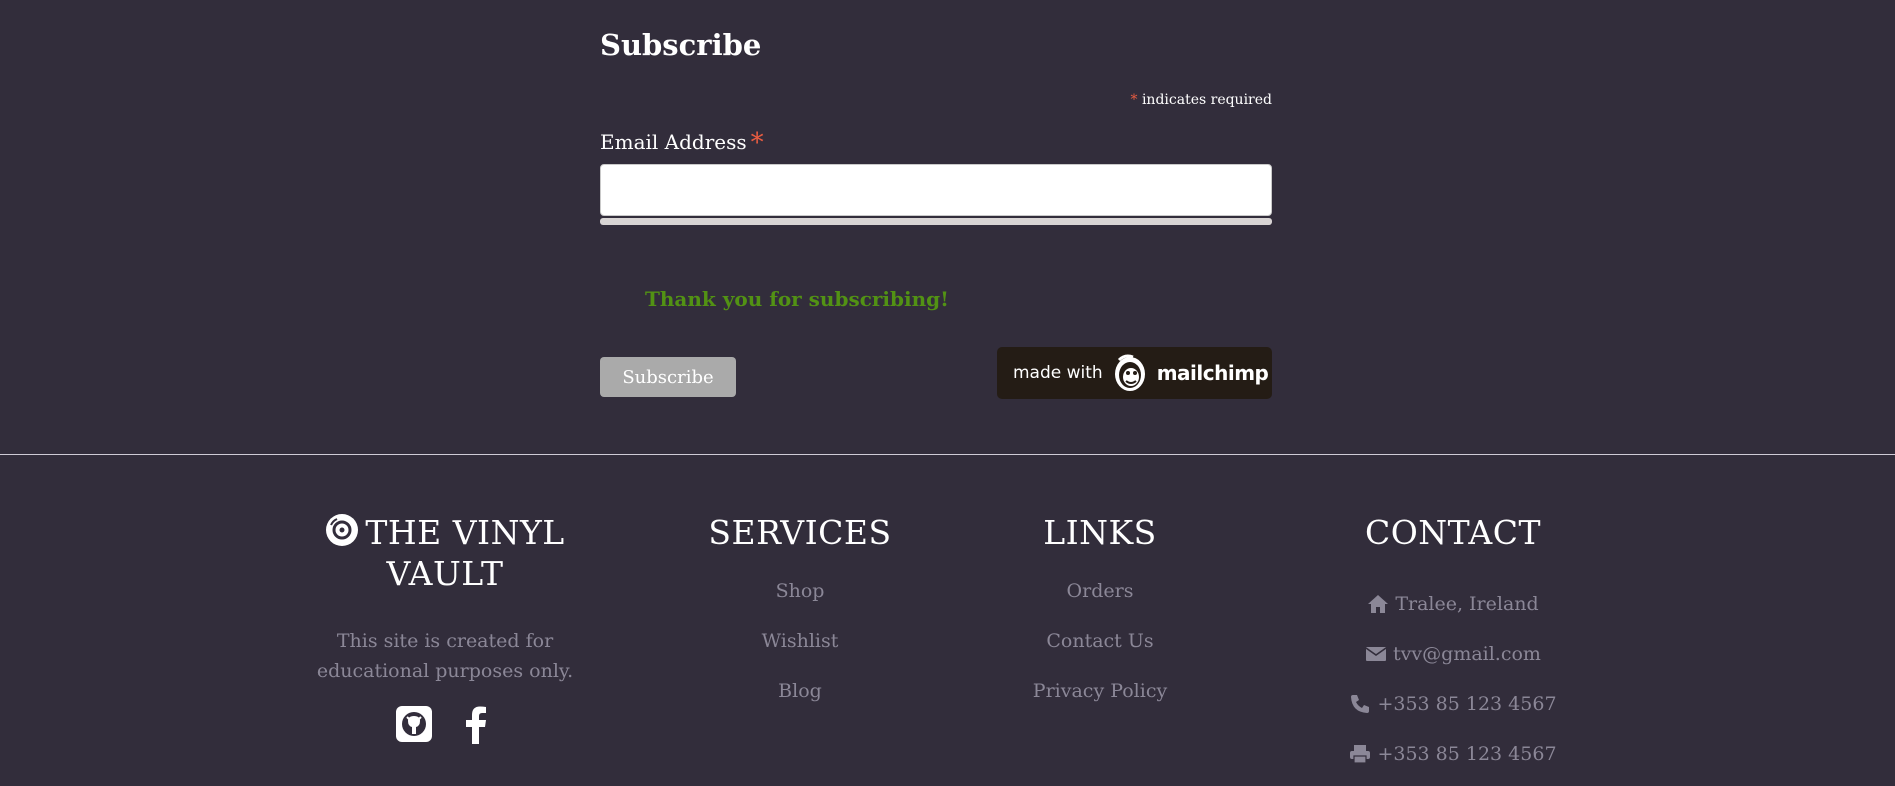  I want to click on mailchimp-brand: mailchimp, so click(1212, 373).